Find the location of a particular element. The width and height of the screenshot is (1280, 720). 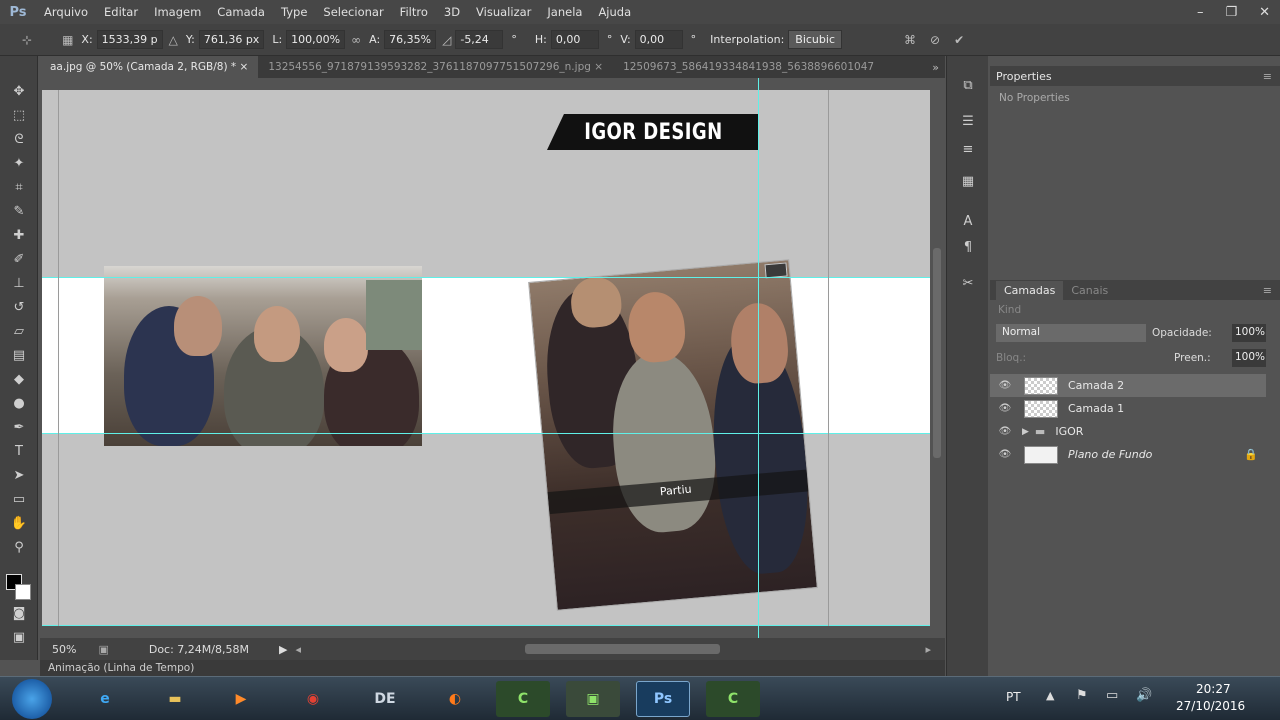

healing-tool-icon: ✚ is located at coordinates (19, 236).